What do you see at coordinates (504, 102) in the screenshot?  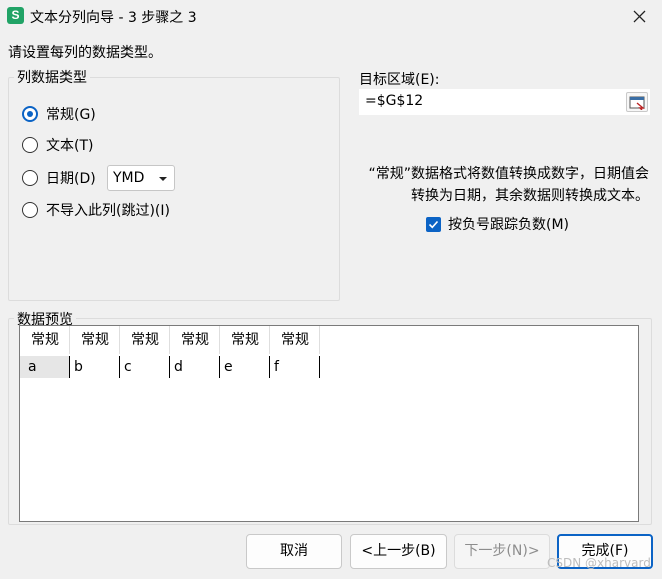 I see `destination-input: =$G$12` at bounding box center [504, 102].